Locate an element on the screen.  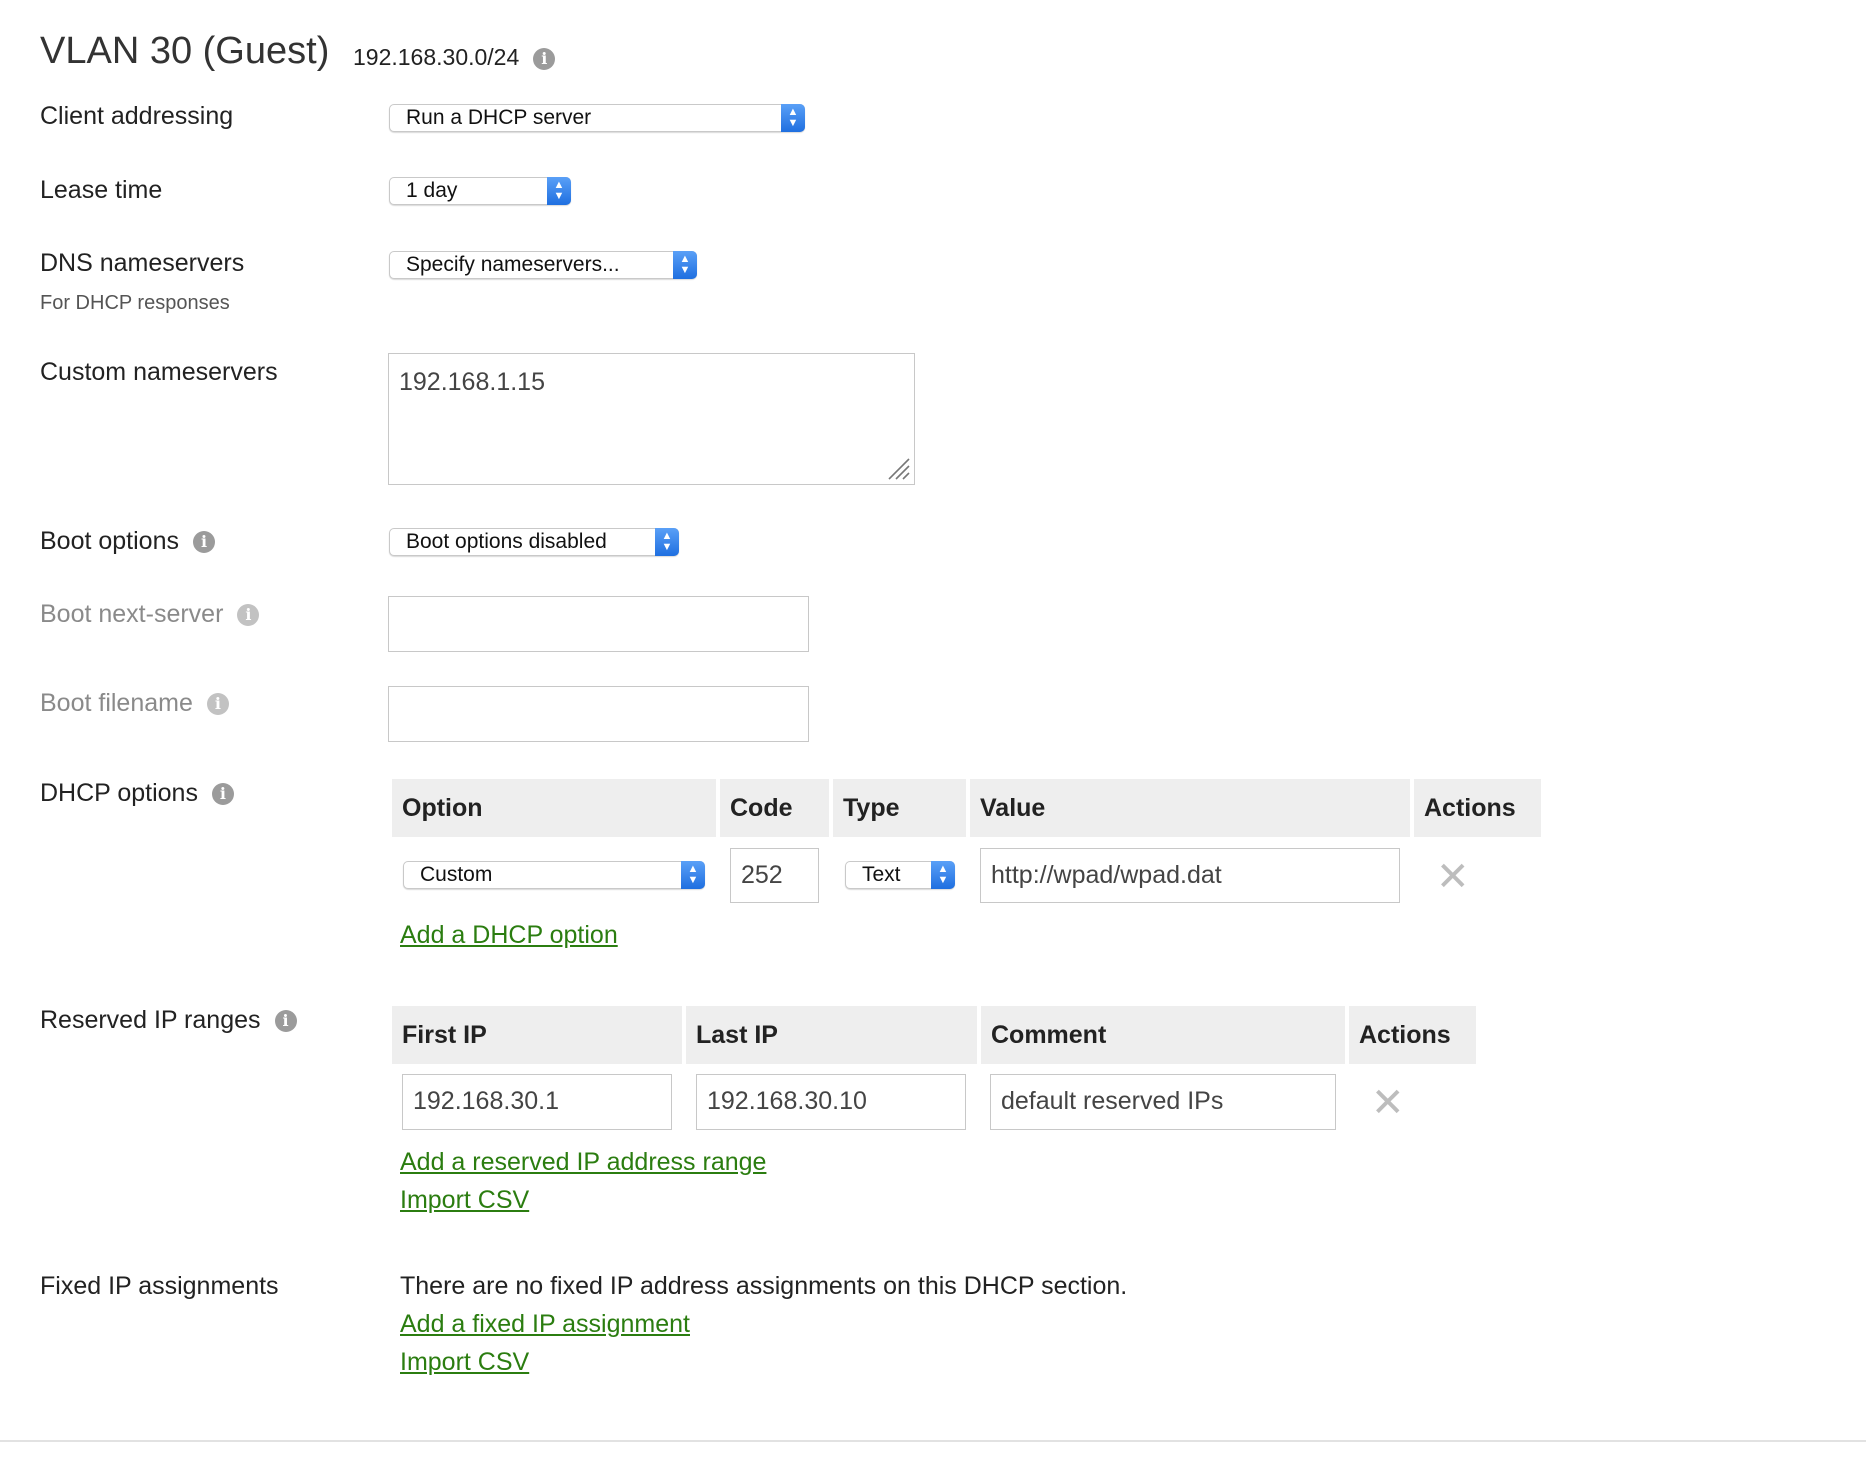
reserved-first-ip-input: 192.168.30.1 is located at coordinates (537, 1102).